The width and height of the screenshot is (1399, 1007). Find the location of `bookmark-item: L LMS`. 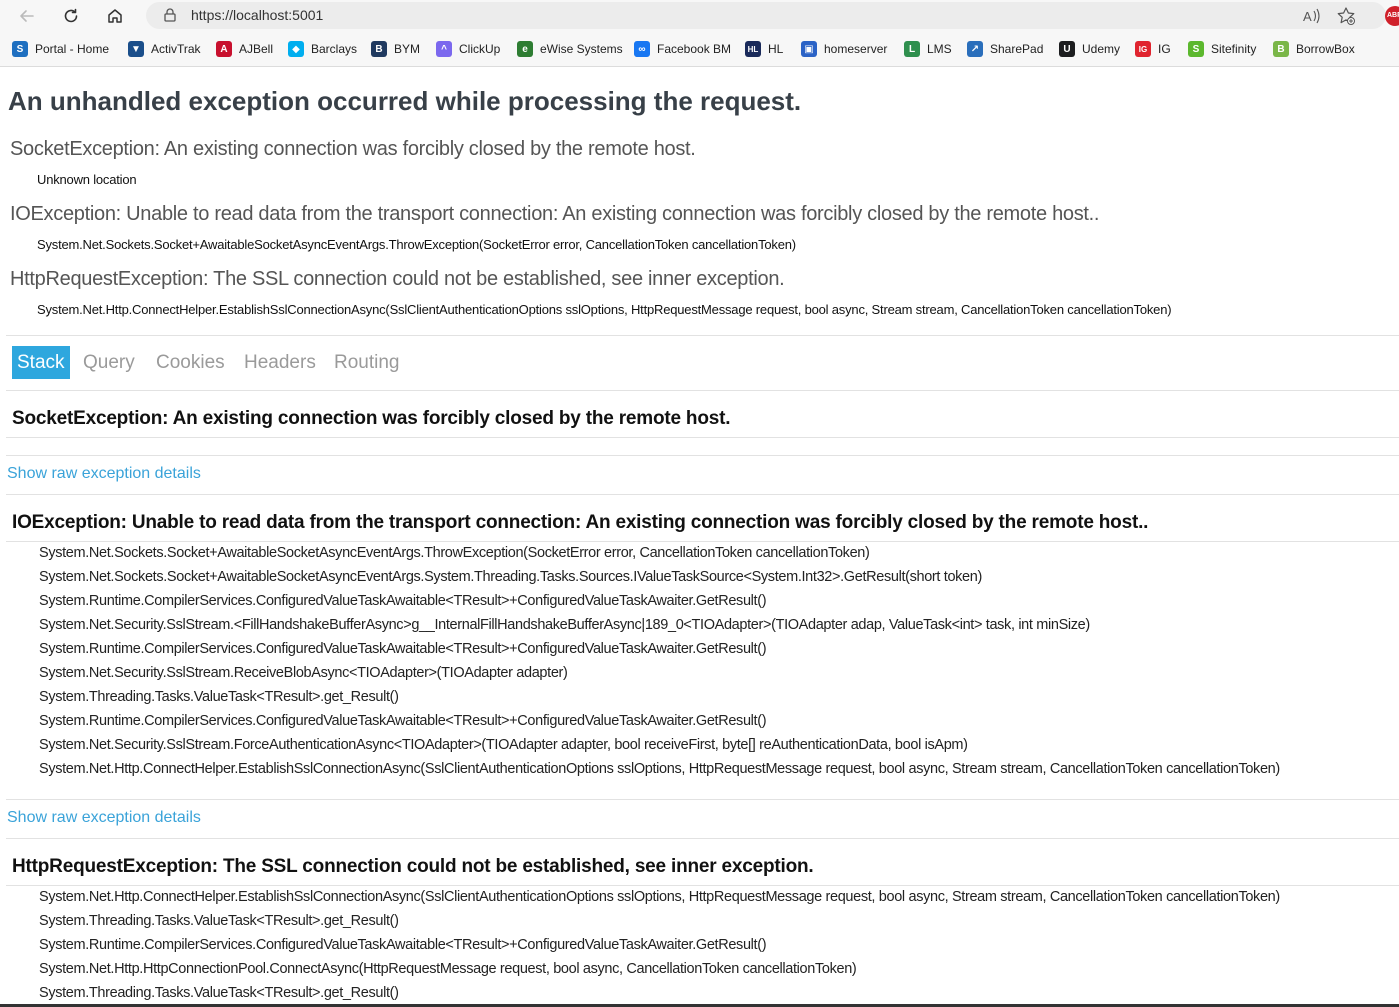

bookmark-item: L LMS is located at coordinates (928, 49).